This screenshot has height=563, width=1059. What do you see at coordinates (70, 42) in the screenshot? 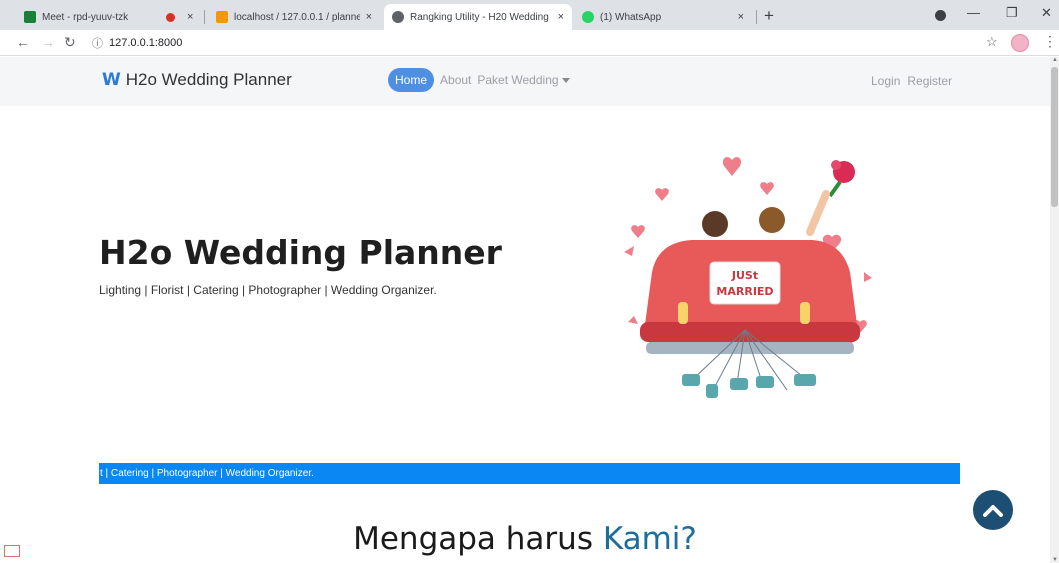
I see `reload-icon: ↻` at bounding box center [70, 42].